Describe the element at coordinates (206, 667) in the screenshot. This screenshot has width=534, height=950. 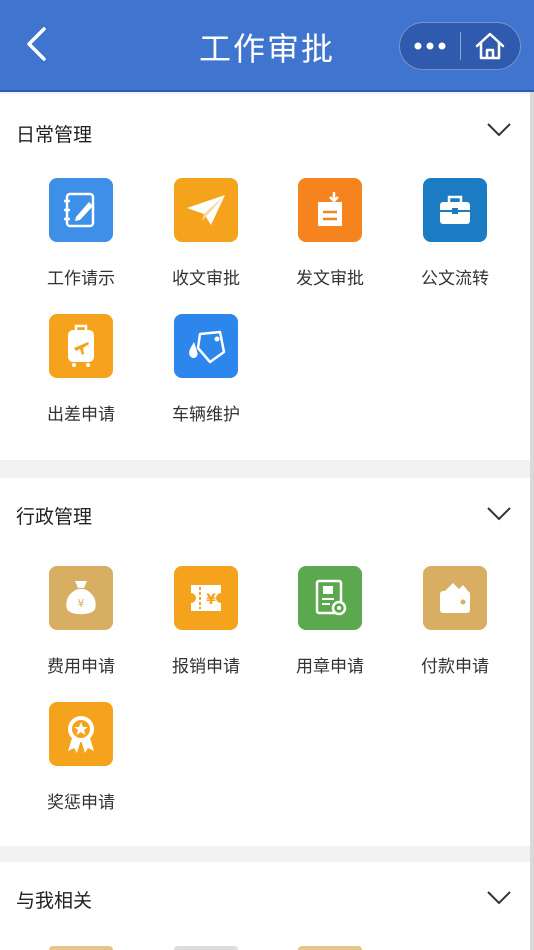
I see `app-label: 报销申请` at that location.